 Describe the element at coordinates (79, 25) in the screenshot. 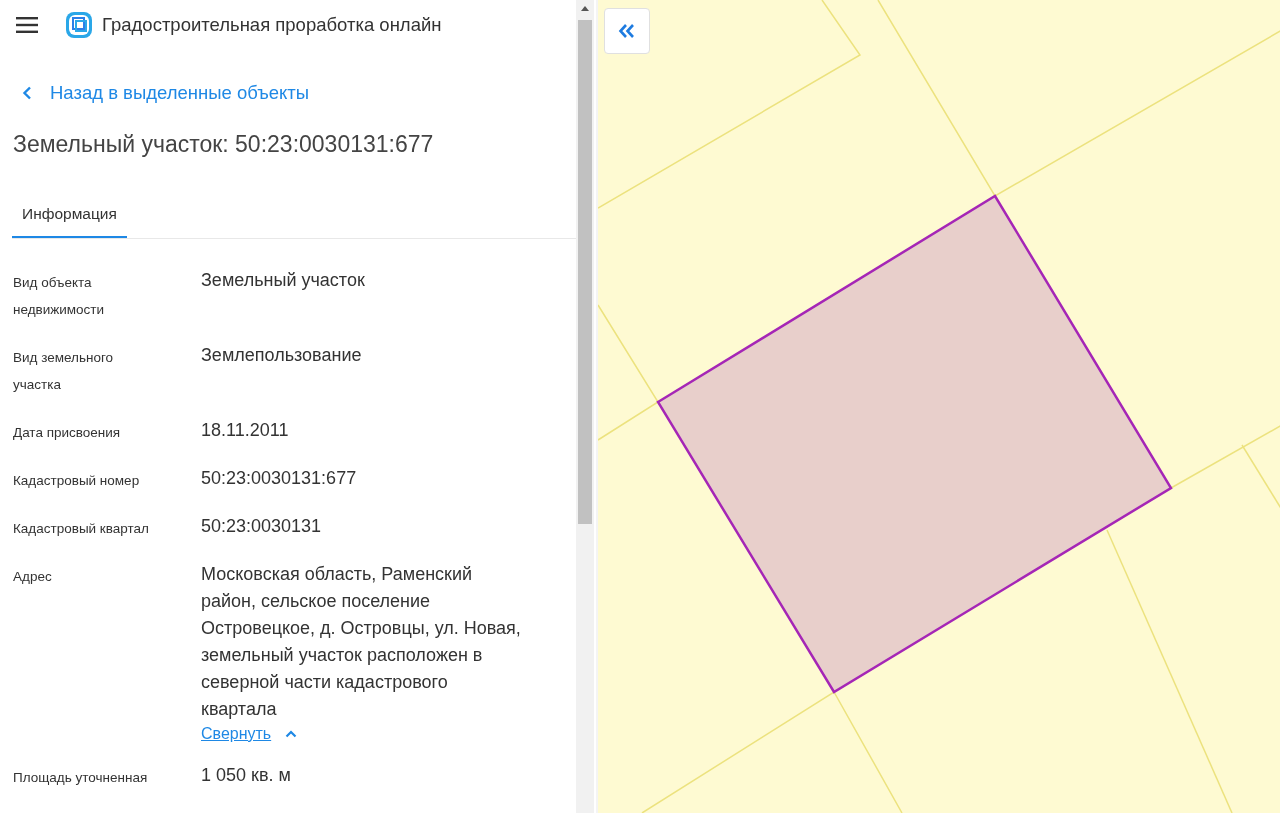

I see `logo-icon` at that location.